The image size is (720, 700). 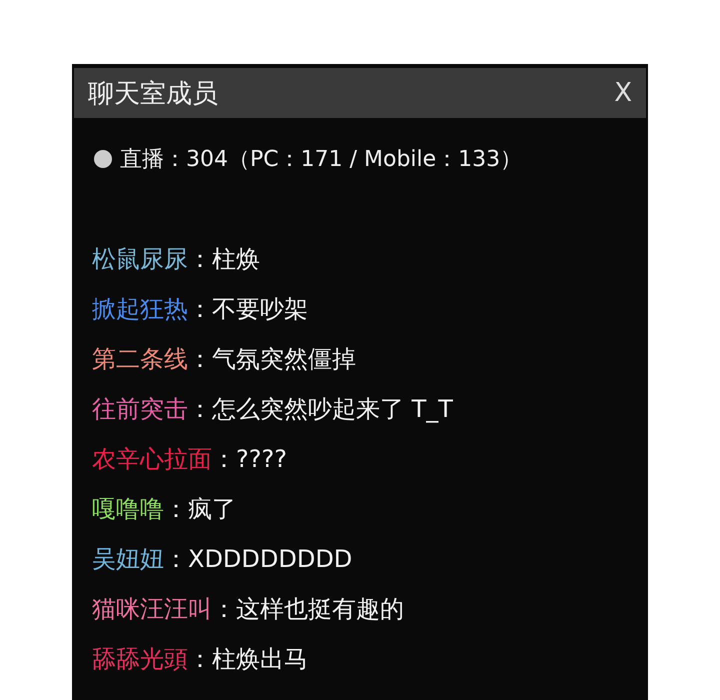 What do you see at coordinates (103, 159) in the screenshot?
I see `live-dot-icon` at bounding box center [103, 159].